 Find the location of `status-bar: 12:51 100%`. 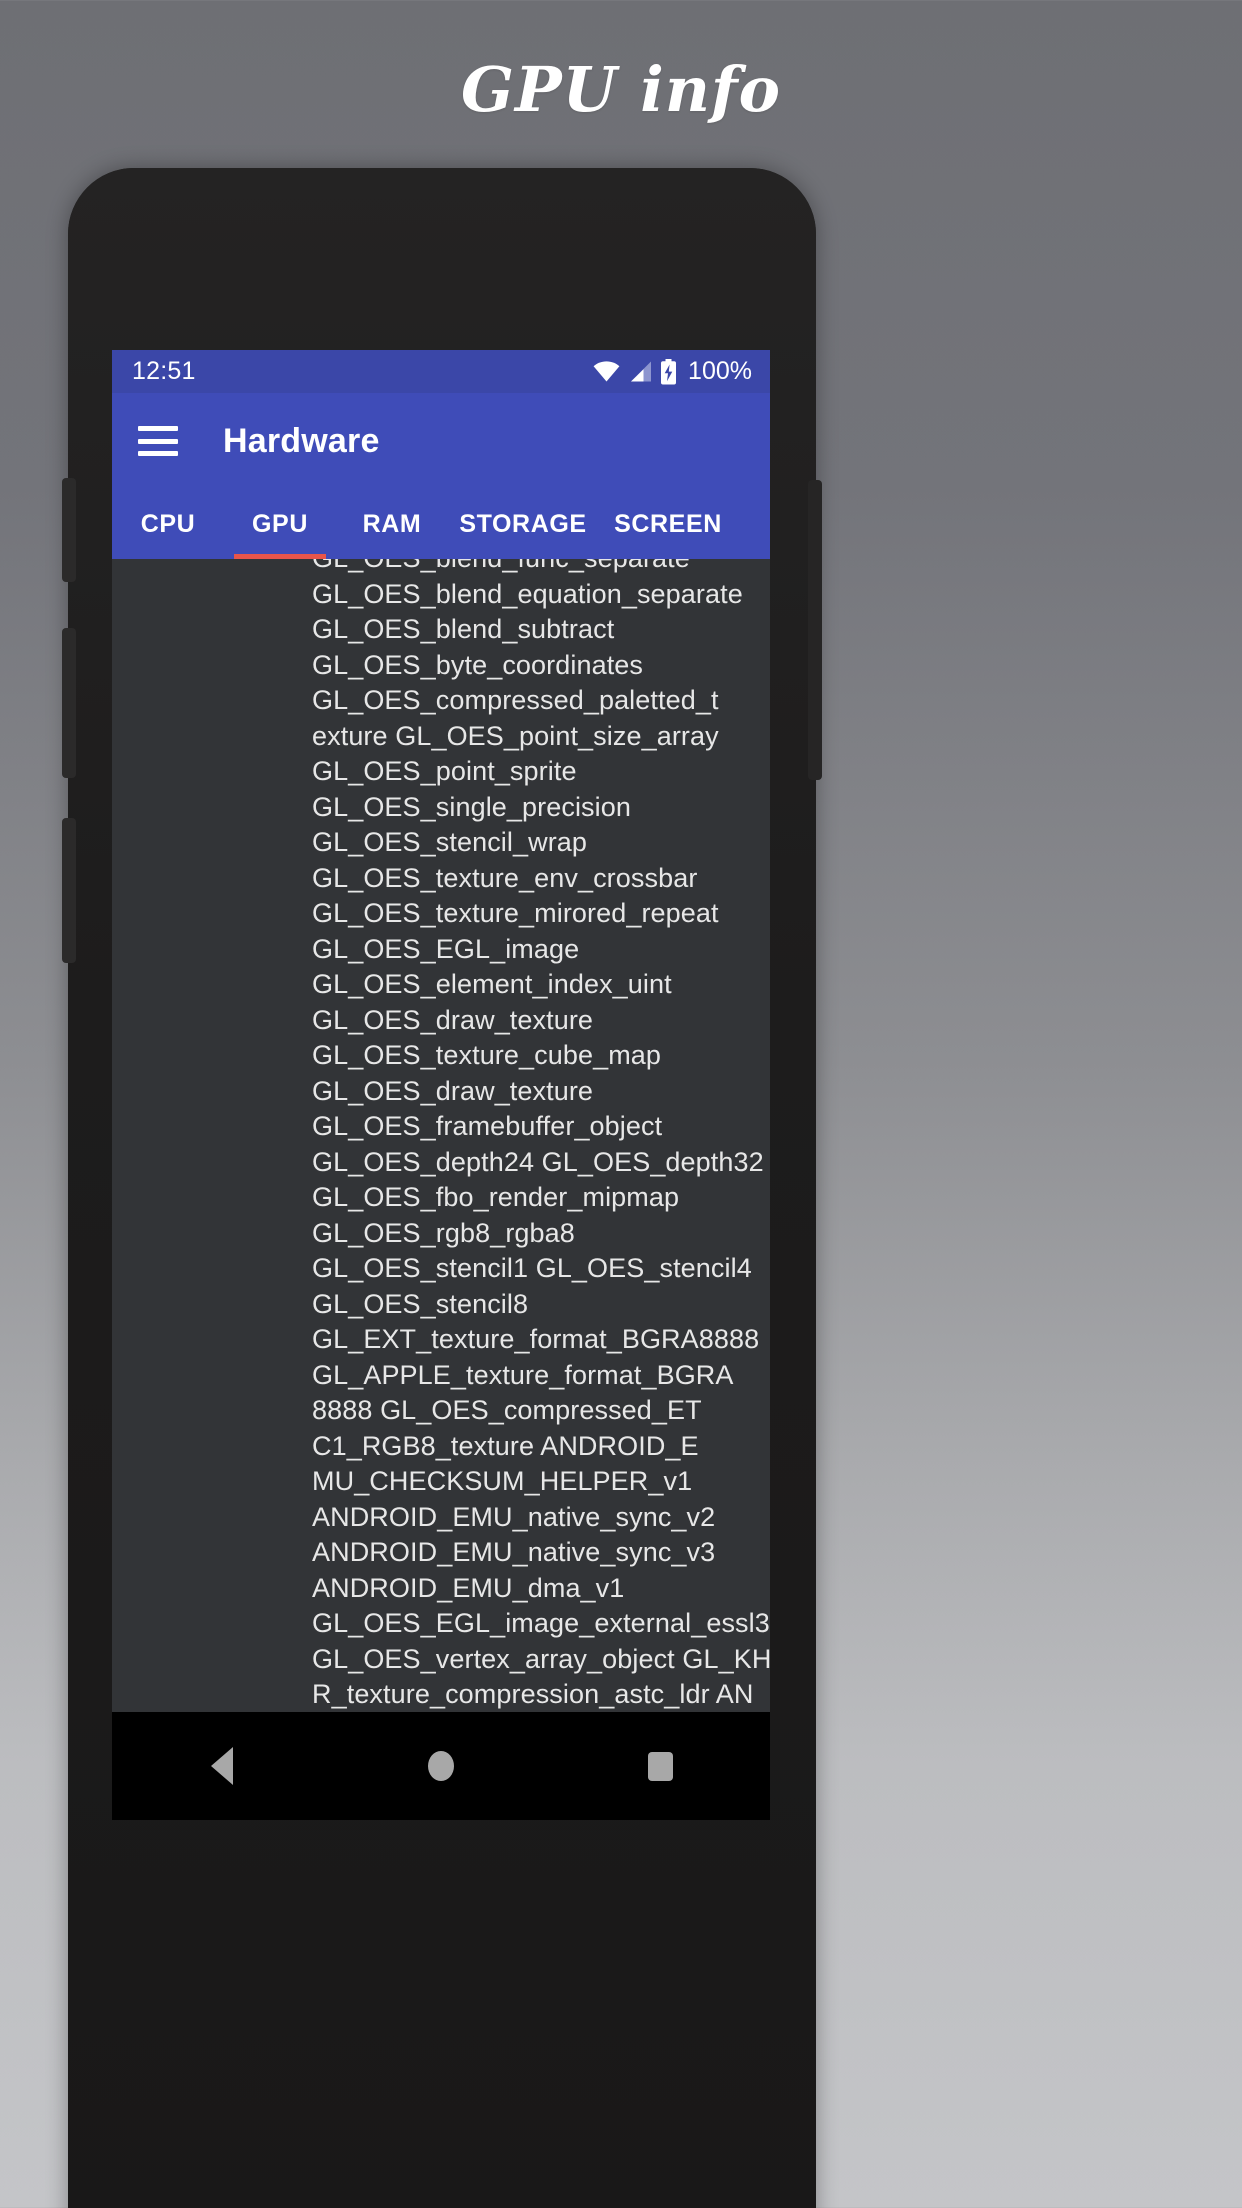

status-bar: 12:51 100% is located at coordinates (441, 371).